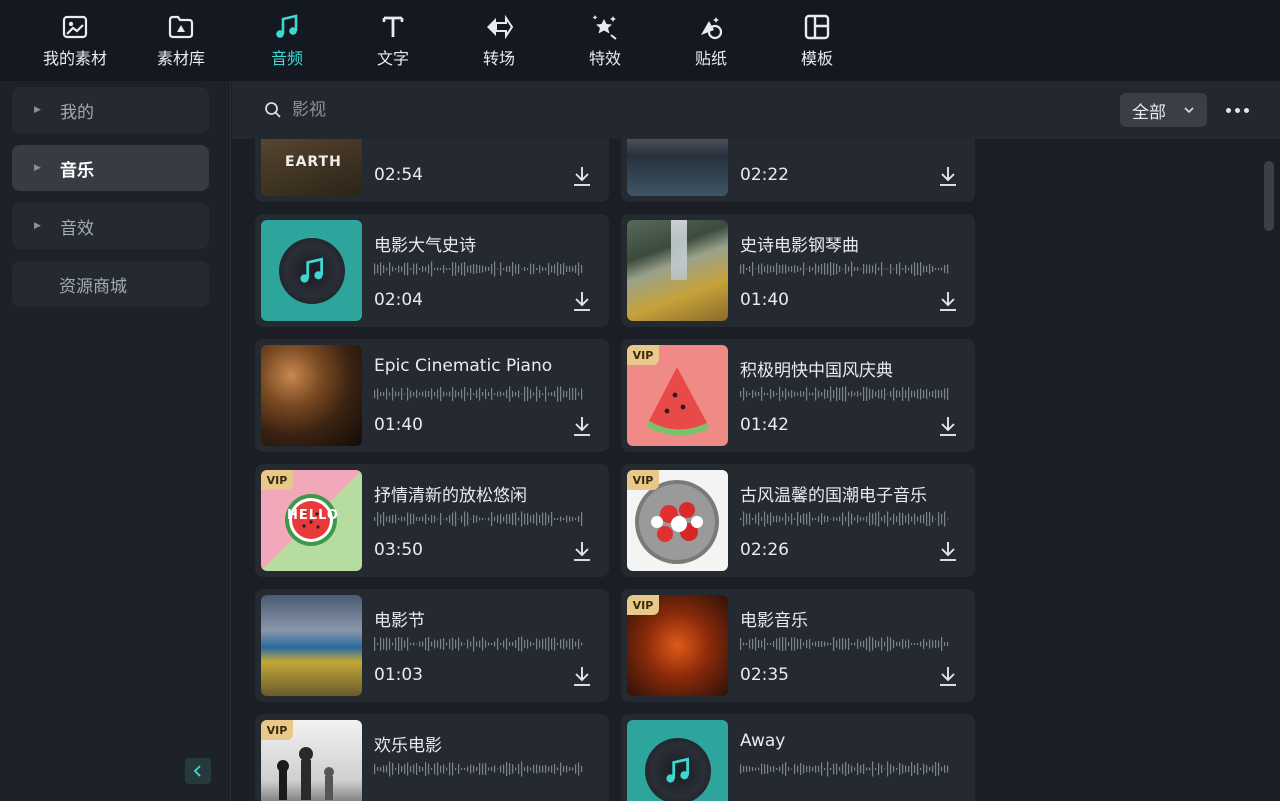  I want to click on tab-label: 文字, so click(392, 58).